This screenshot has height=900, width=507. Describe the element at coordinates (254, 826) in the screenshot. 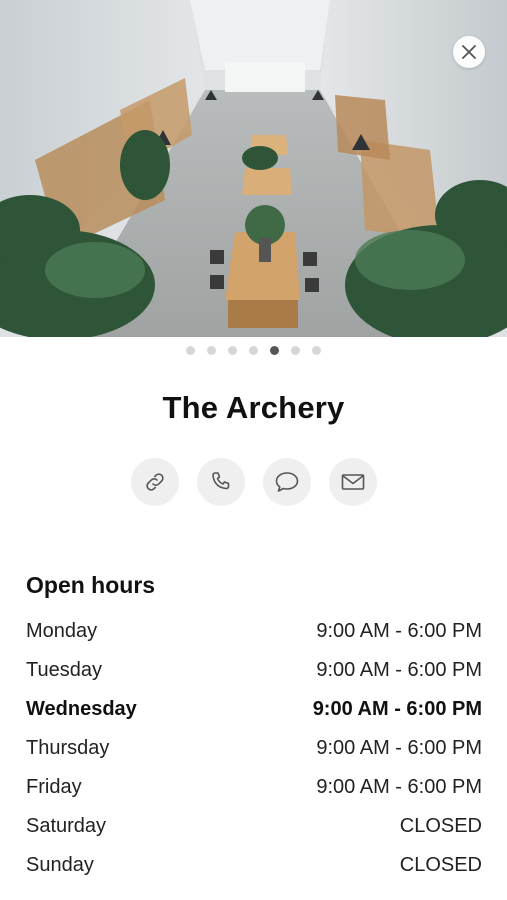

I see `hours-row-saturday: Saturday CLOSED` at that location.